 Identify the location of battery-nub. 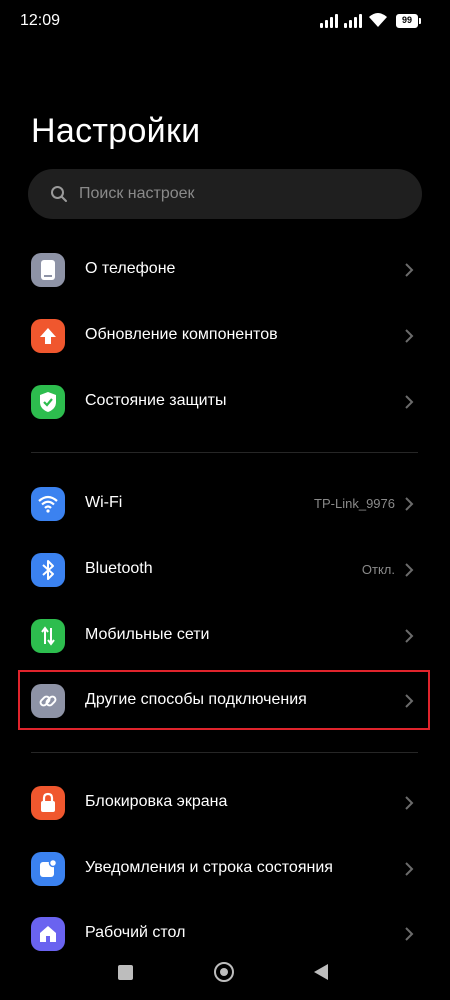
(420, 21).